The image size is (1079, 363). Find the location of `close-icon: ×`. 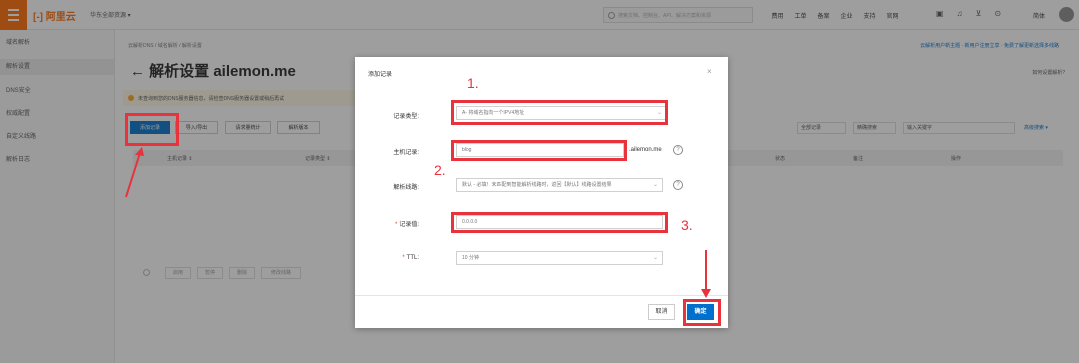

close-icon: × is located at coordinates (709, 71).